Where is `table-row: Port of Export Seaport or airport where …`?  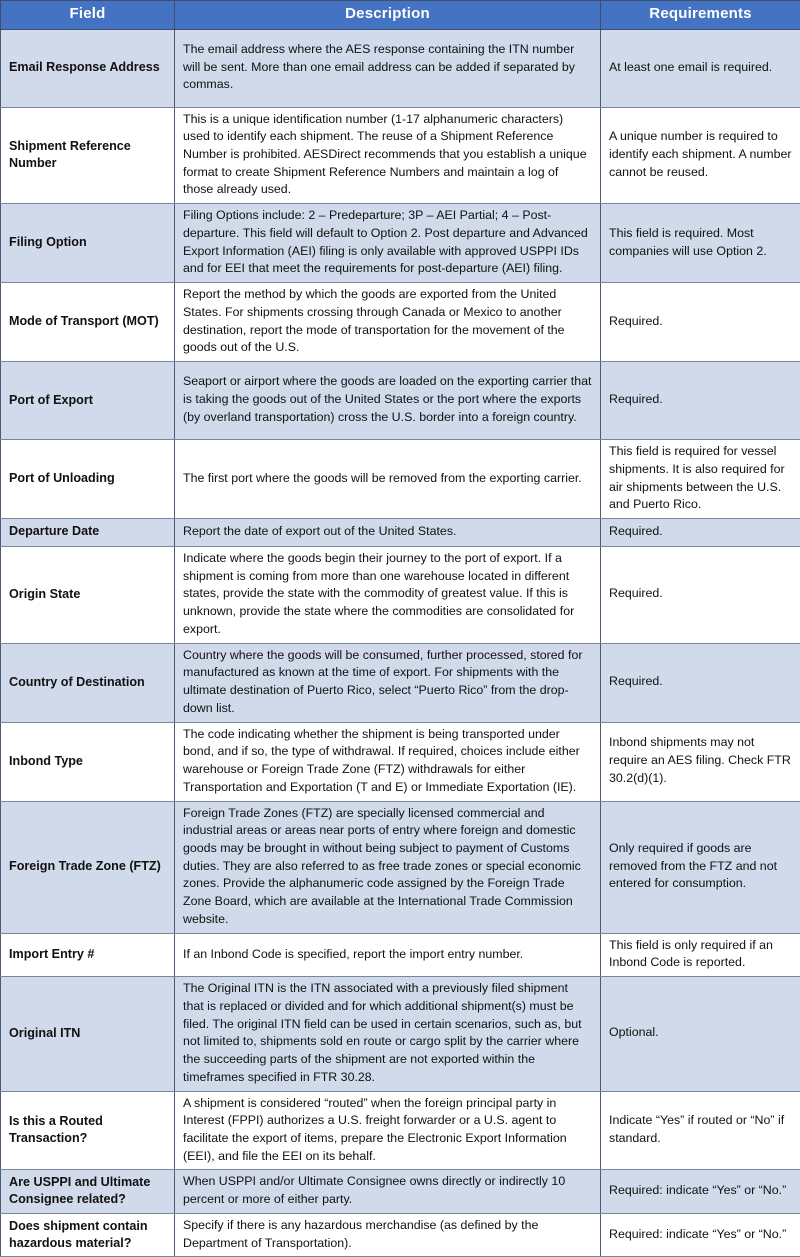
table-row: Port of Export Seaport or airport where … is located at coordinates (400, 401).